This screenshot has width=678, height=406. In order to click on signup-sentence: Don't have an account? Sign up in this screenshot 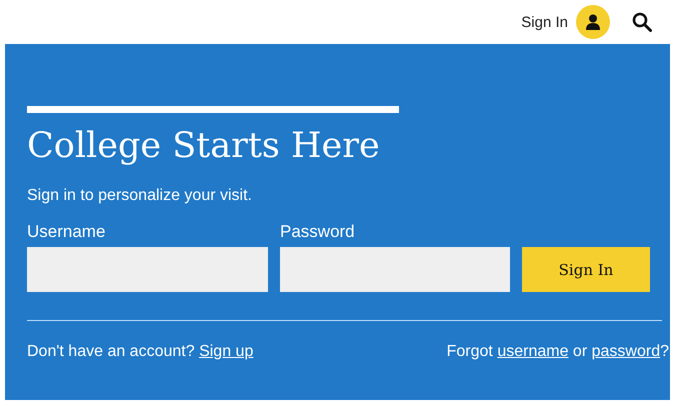, I will do `click(140, 352)`.